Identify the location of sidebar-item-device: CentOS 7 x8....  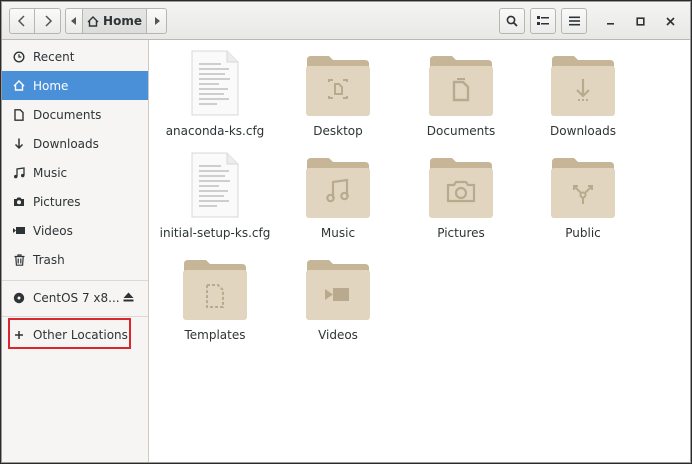
(75, 297).